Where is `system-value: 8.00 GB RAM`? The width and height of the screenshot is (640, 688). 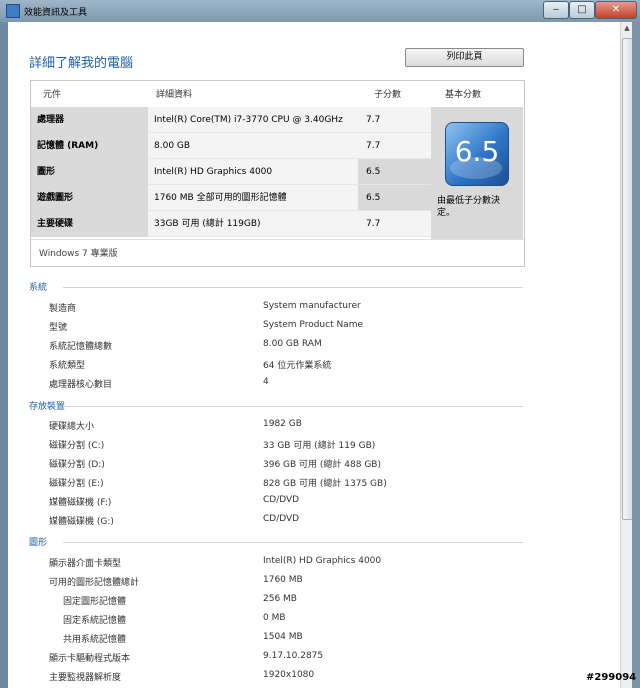 system-value: 8.00 GB RAM is located at coordinates (292, 344).